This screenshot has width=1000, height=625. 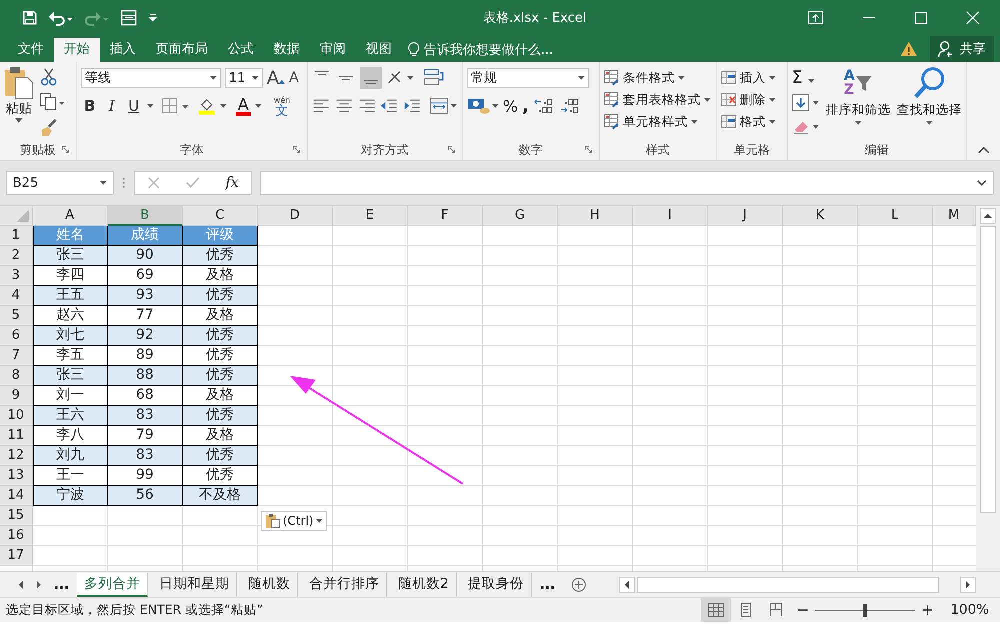 What do you see at coordinates (16, 336) in the screenshot?
I see `row-header: 6` at bounding box center [16, 336].